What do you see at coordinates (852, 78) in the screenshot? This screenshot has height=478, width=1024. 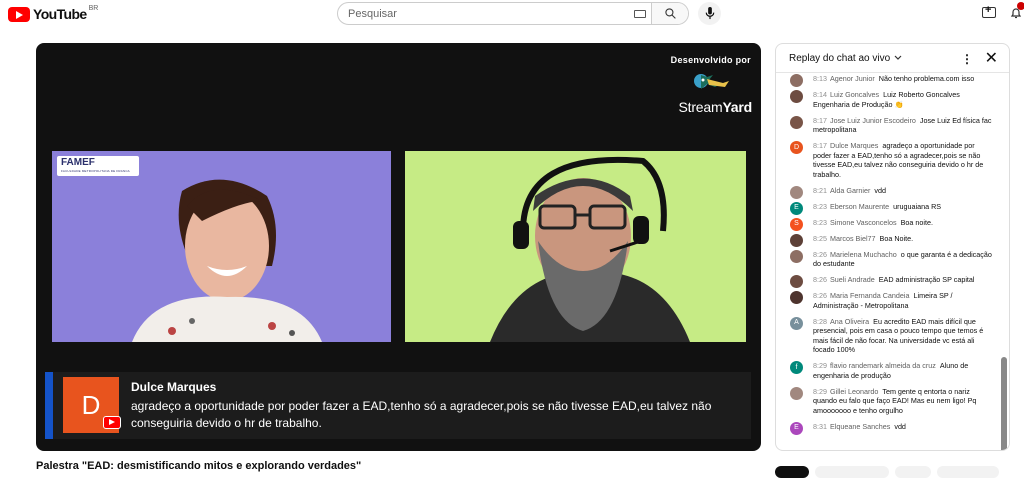 I see `message-author: Agenor Junior` at bounding box center [852, 78].